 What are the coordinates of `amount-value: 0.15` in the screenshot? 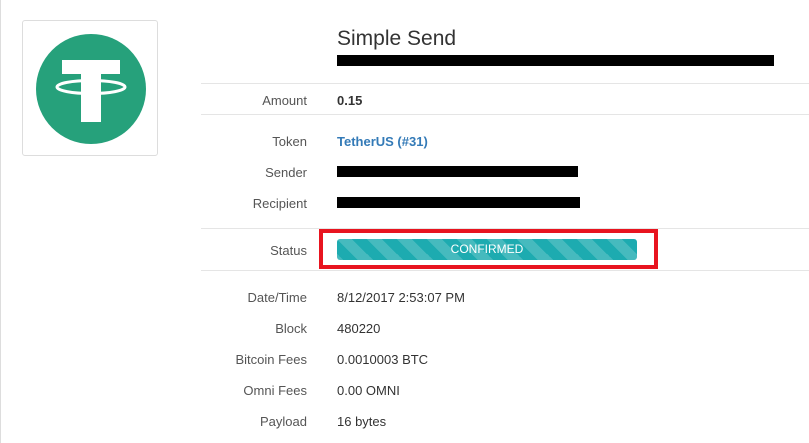 It's located at (350, 100).